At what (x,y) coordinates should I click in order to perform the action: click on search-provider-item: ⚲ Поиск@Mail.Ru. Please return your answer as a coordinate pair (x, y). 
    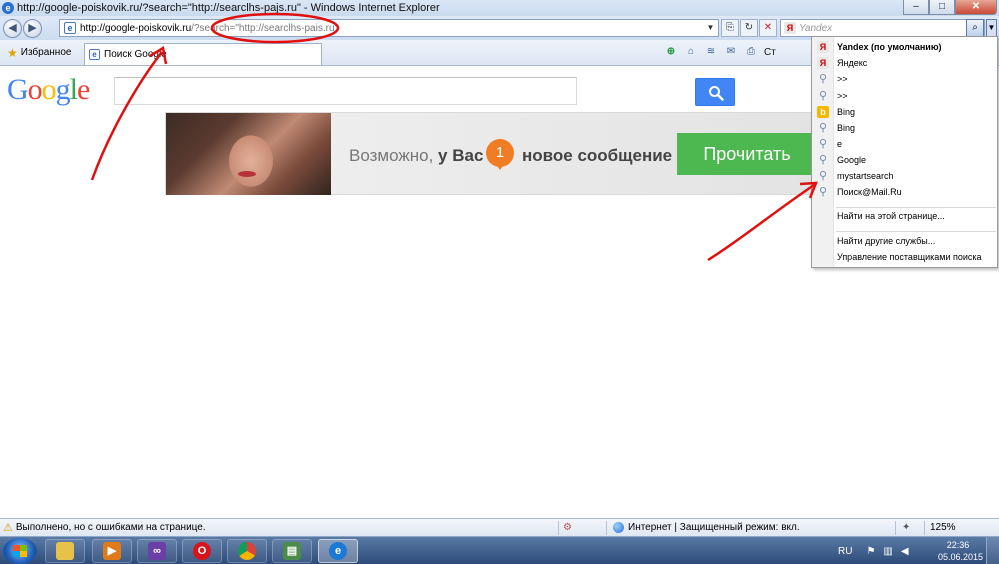
    Looking at the image, I should click on (904, 192).